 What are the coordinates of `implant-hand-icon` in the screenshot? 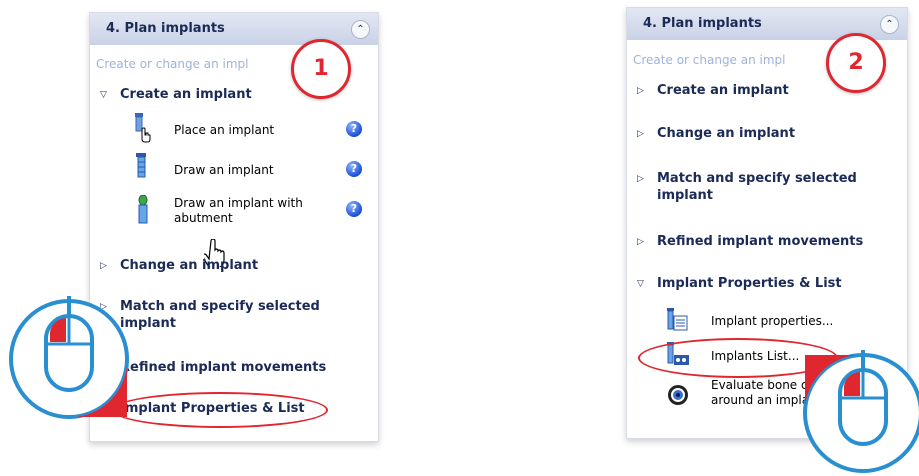 It's located at (143, 128).